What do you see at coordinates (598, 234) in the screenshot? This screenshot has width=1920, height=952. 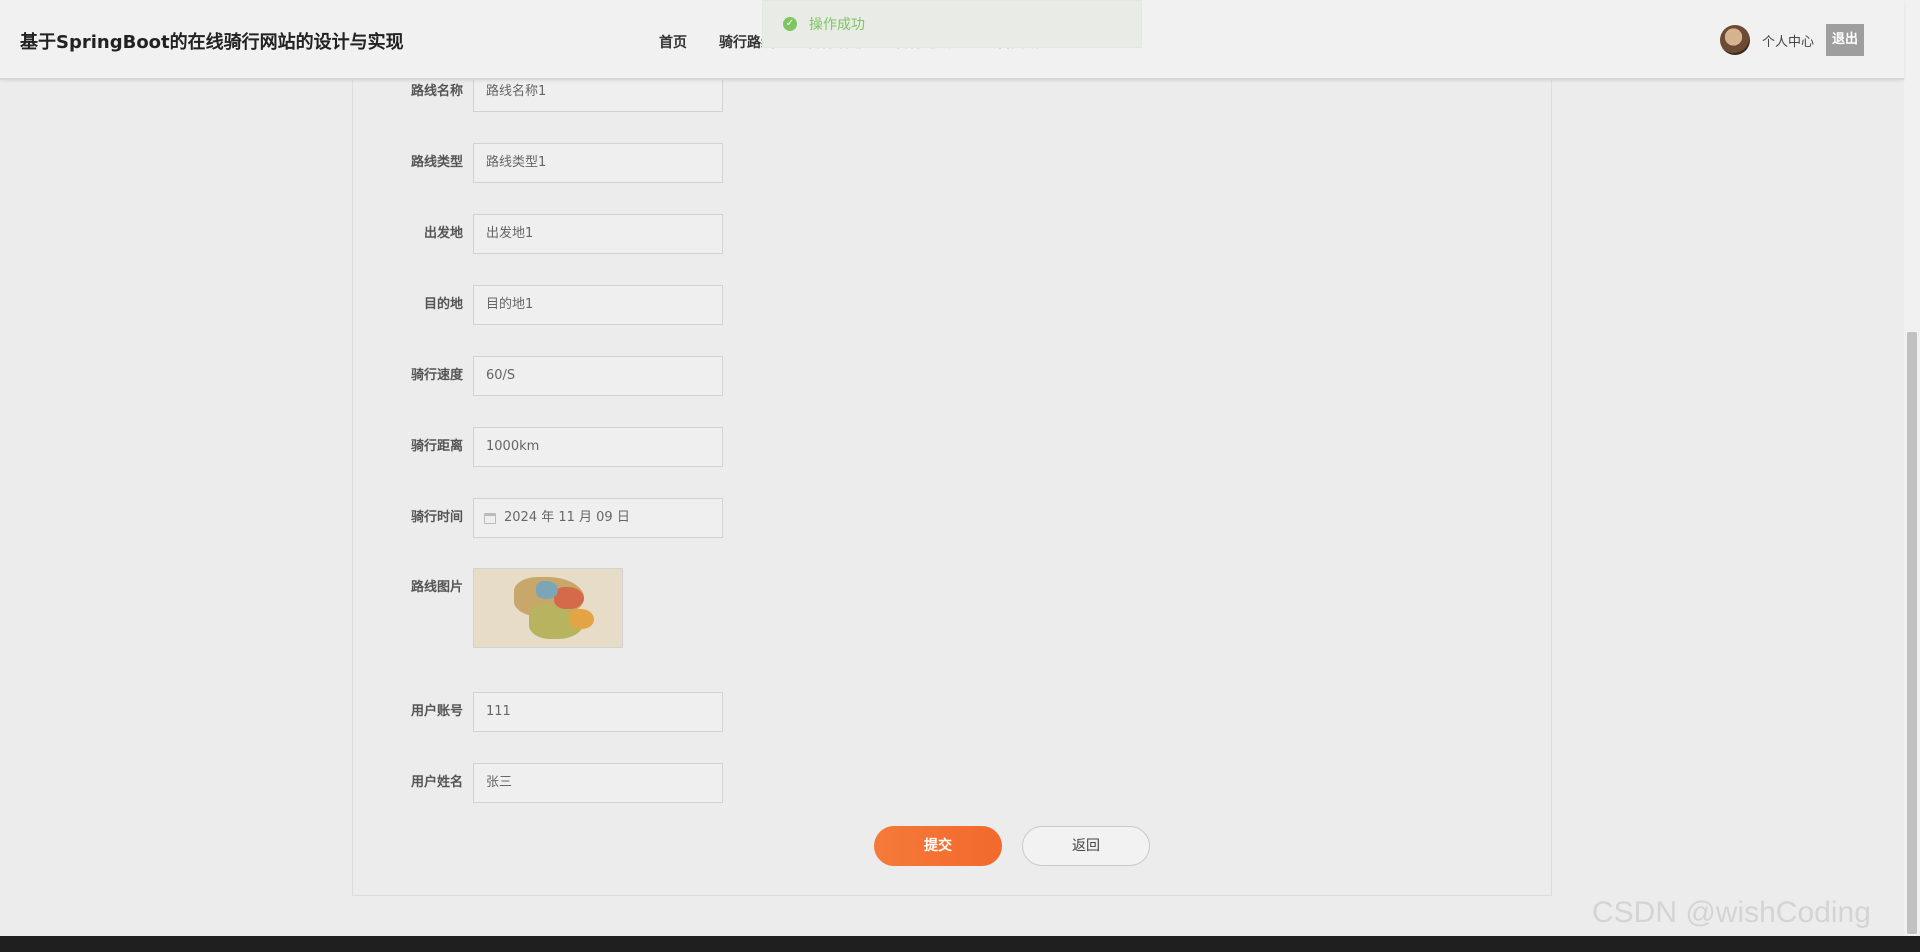 I see `departure-field: 出发地1` at bounding box center [598, 234].